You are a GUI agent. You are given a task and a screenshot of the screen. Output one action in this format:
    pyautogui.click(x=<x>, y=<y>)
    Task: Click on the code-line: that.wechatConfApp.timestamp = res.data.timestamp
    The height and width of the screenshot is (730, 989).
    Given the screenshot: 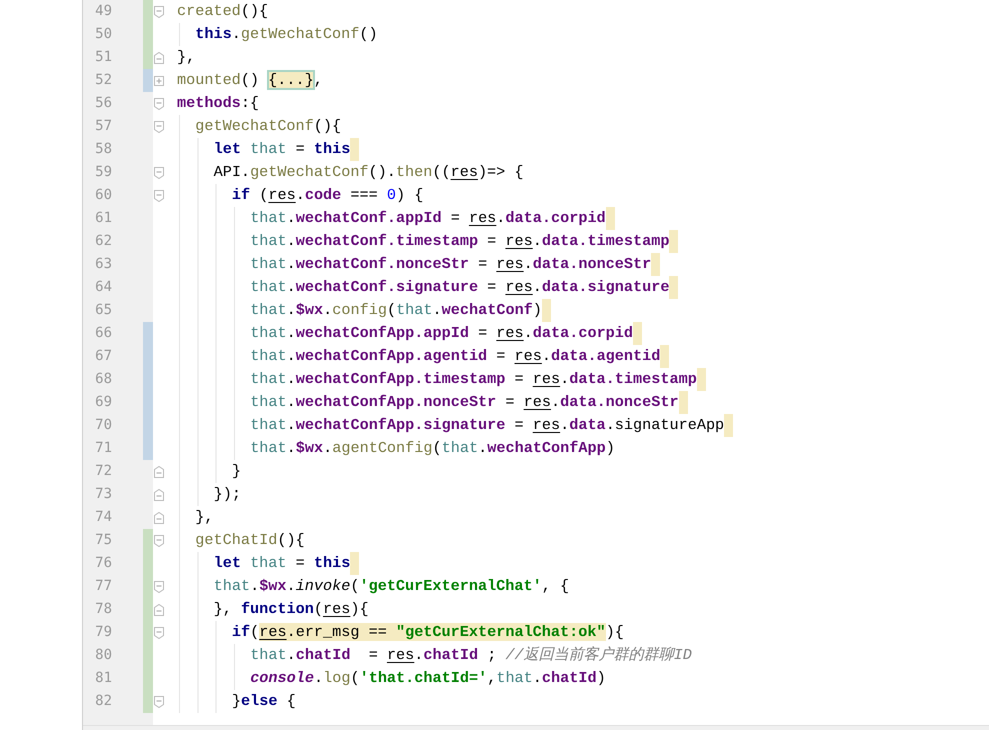 What is the action you would take?
    pyautogui.click(x=473, y=379)
    